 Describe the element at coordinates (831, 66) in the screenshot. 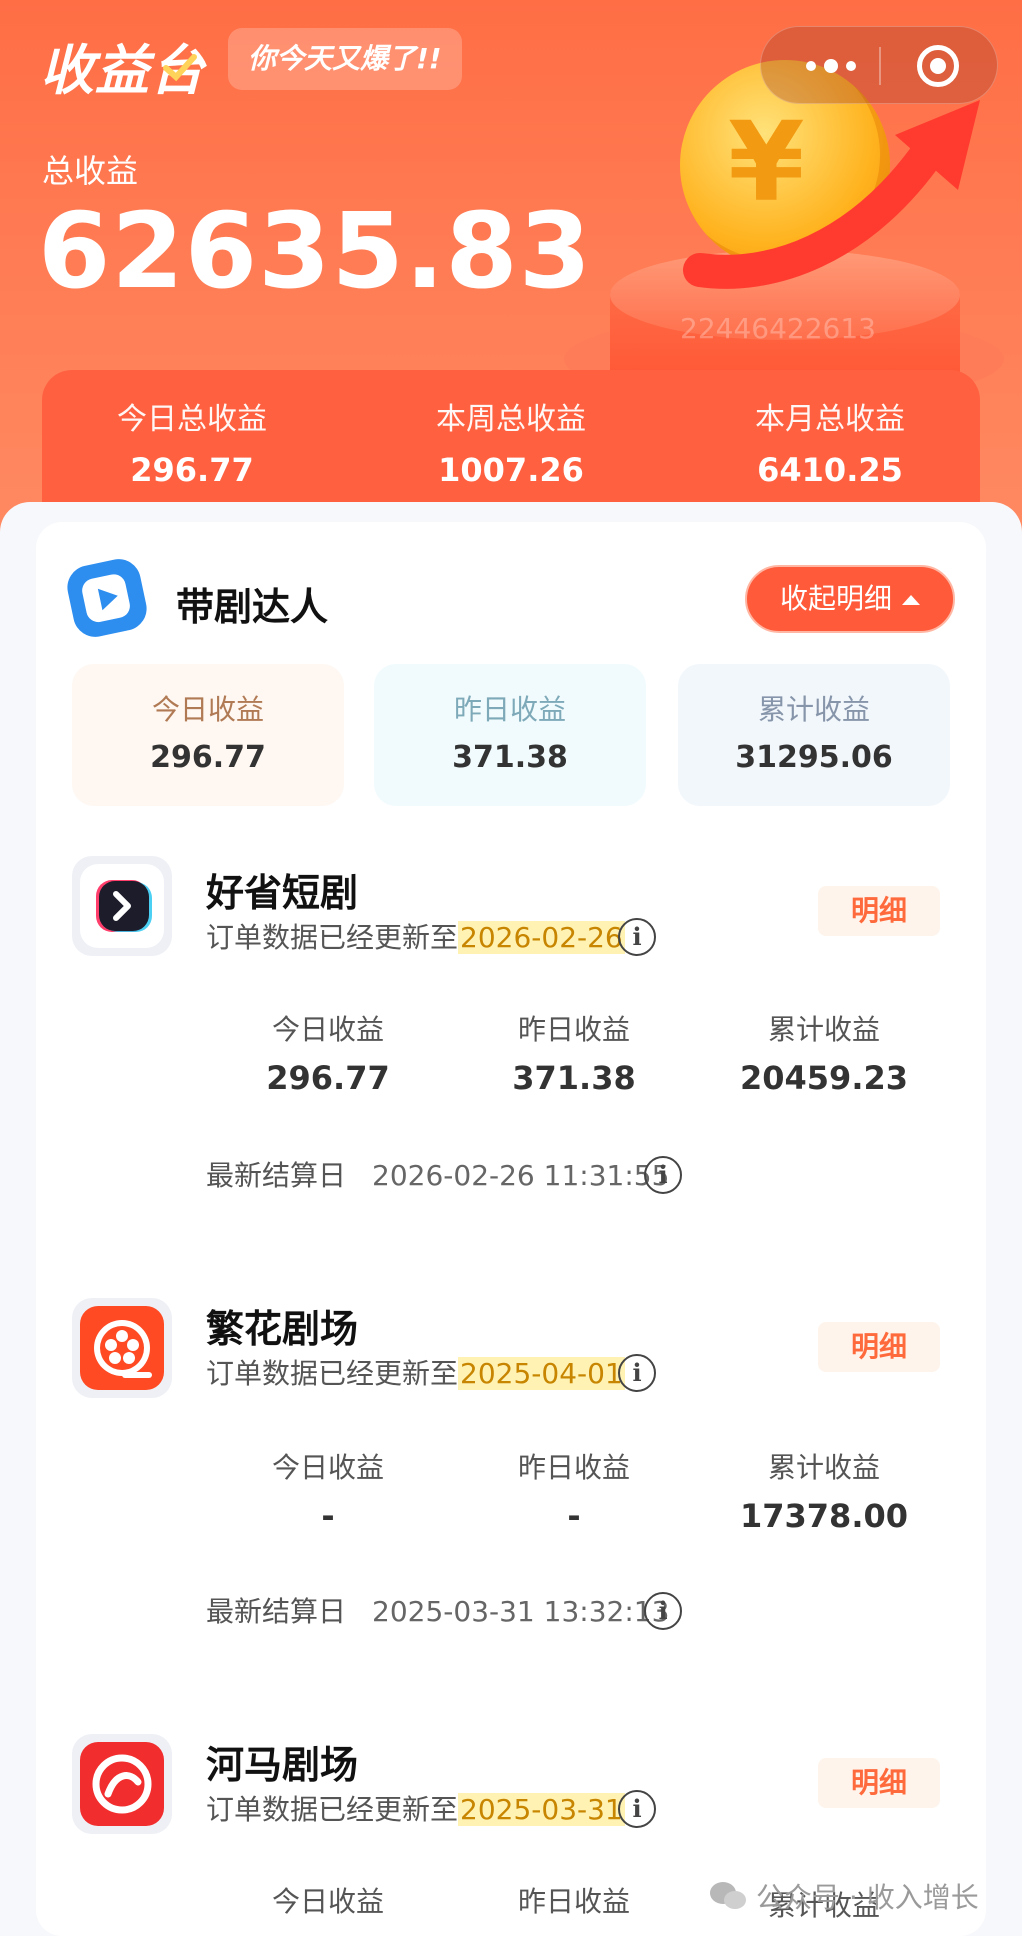

I see `menu-dots-icon` at that location.